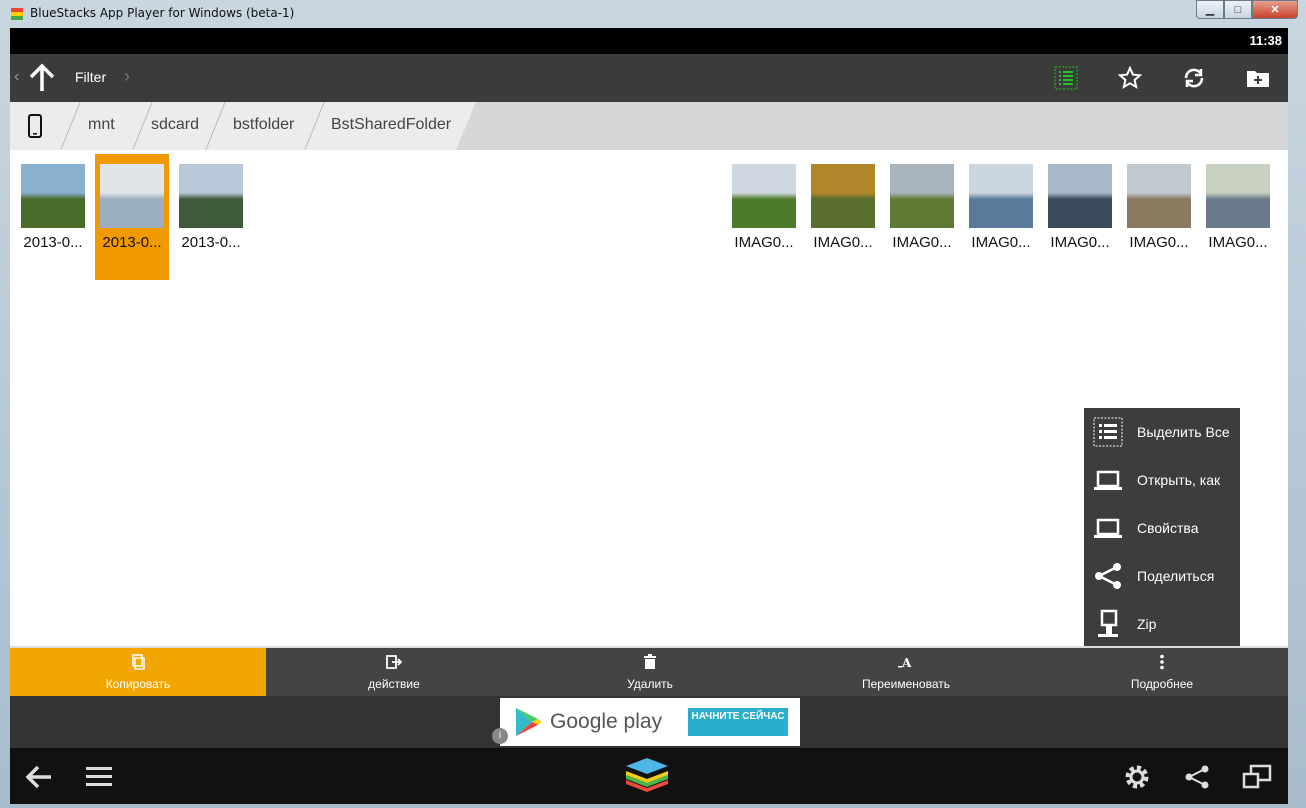 The image size is (1306, 808). I want to click on breadcrumb-item-bstsharedfolder: BstSharedFolder, so click(391, 125).